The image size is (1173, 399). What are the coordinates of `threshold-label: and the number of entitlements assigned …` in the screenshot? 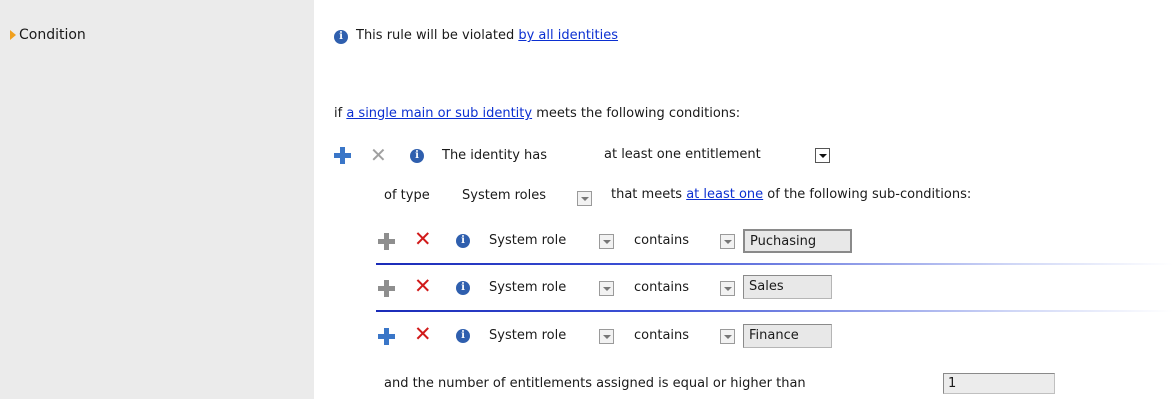 It's located at (595, 383).